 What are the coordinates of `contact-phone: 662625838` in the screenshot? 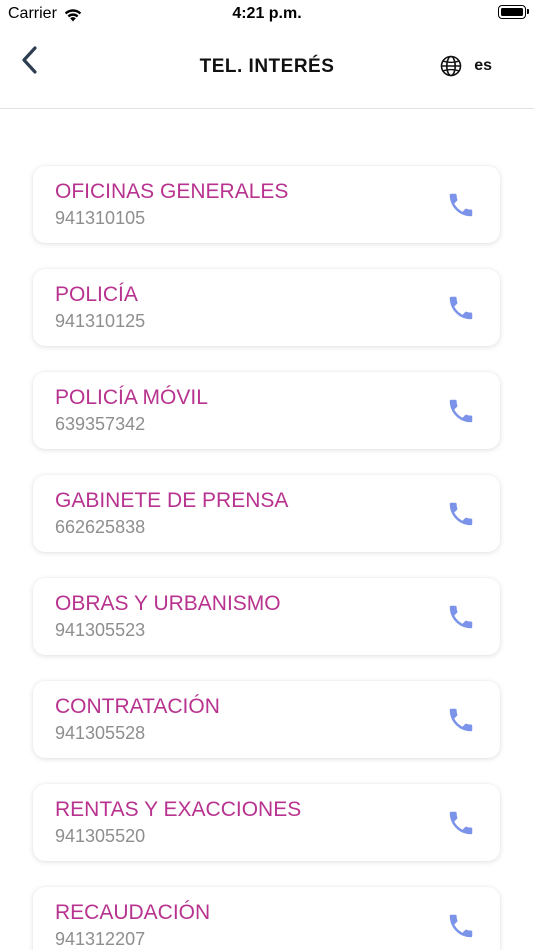 It's located at (100, 527).